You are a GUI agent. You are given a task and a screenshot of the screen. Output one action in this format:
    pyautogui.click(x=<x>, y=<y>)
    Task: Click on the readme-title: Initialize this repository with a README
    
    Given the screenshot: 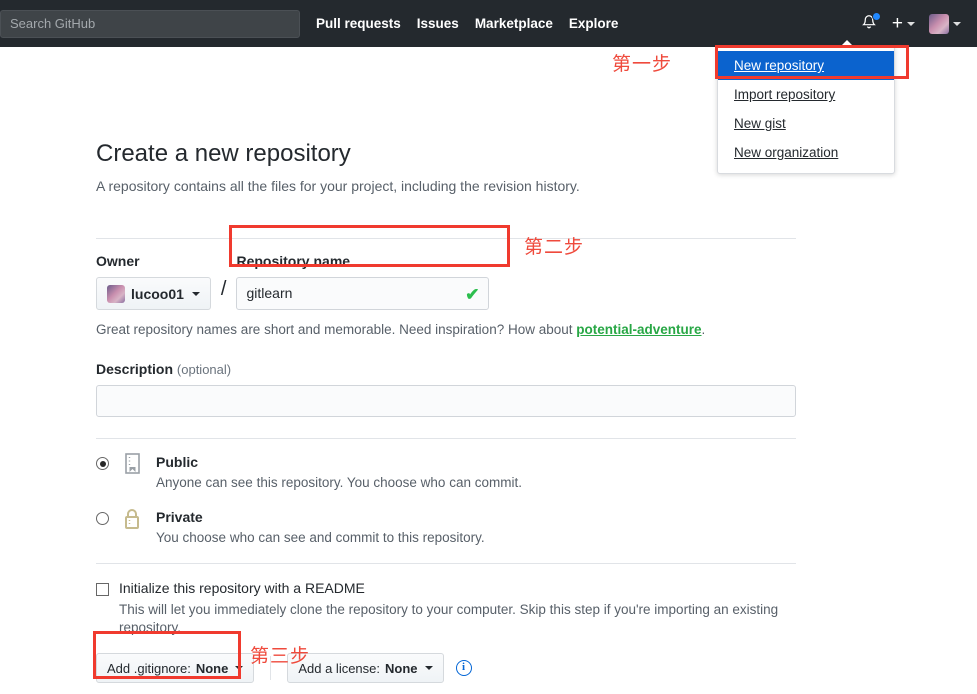 What is the action you would take?
    pyautogui.click(x=242, y=588)
    